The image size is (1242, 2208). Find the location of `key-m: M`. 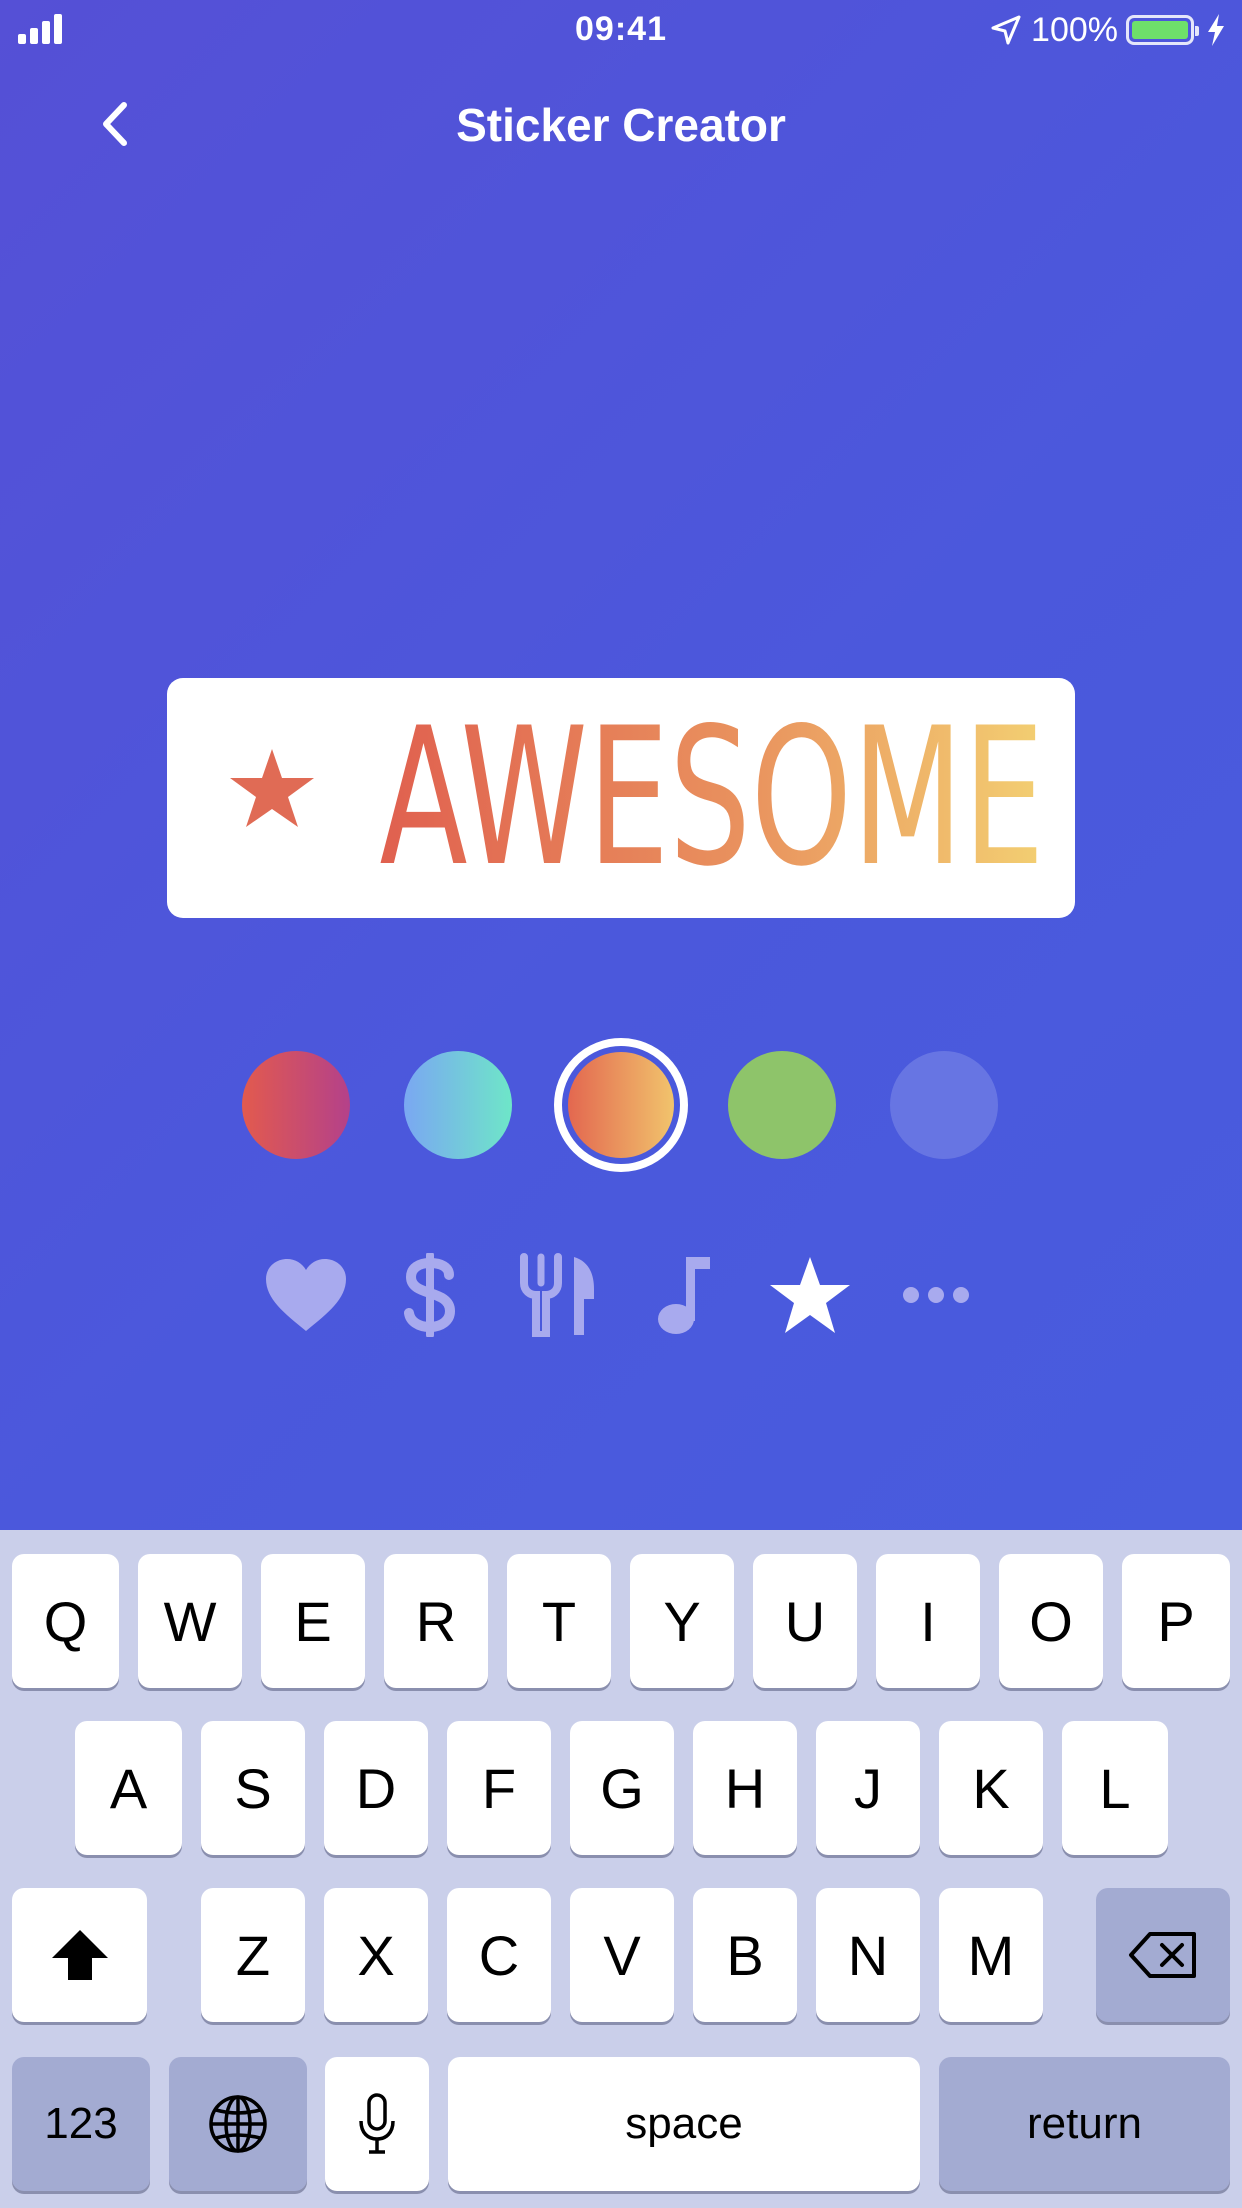

key-m: M is located at coordinates (991, 1955).